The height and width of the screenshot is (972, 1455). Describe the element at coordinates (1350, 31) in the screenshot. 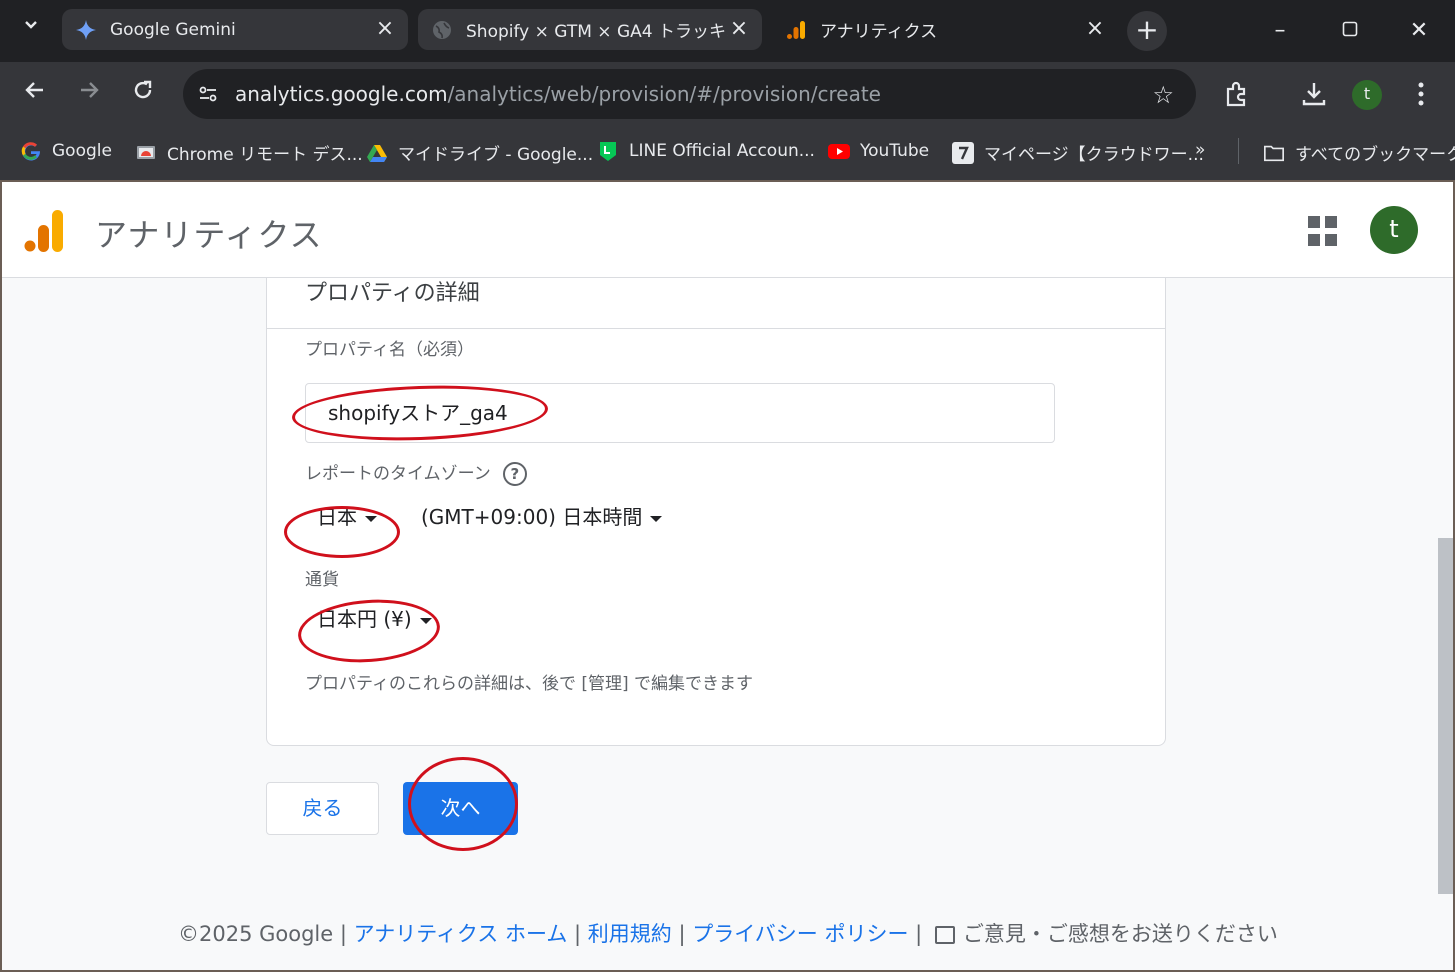

I see `maximize-icon` at that location.